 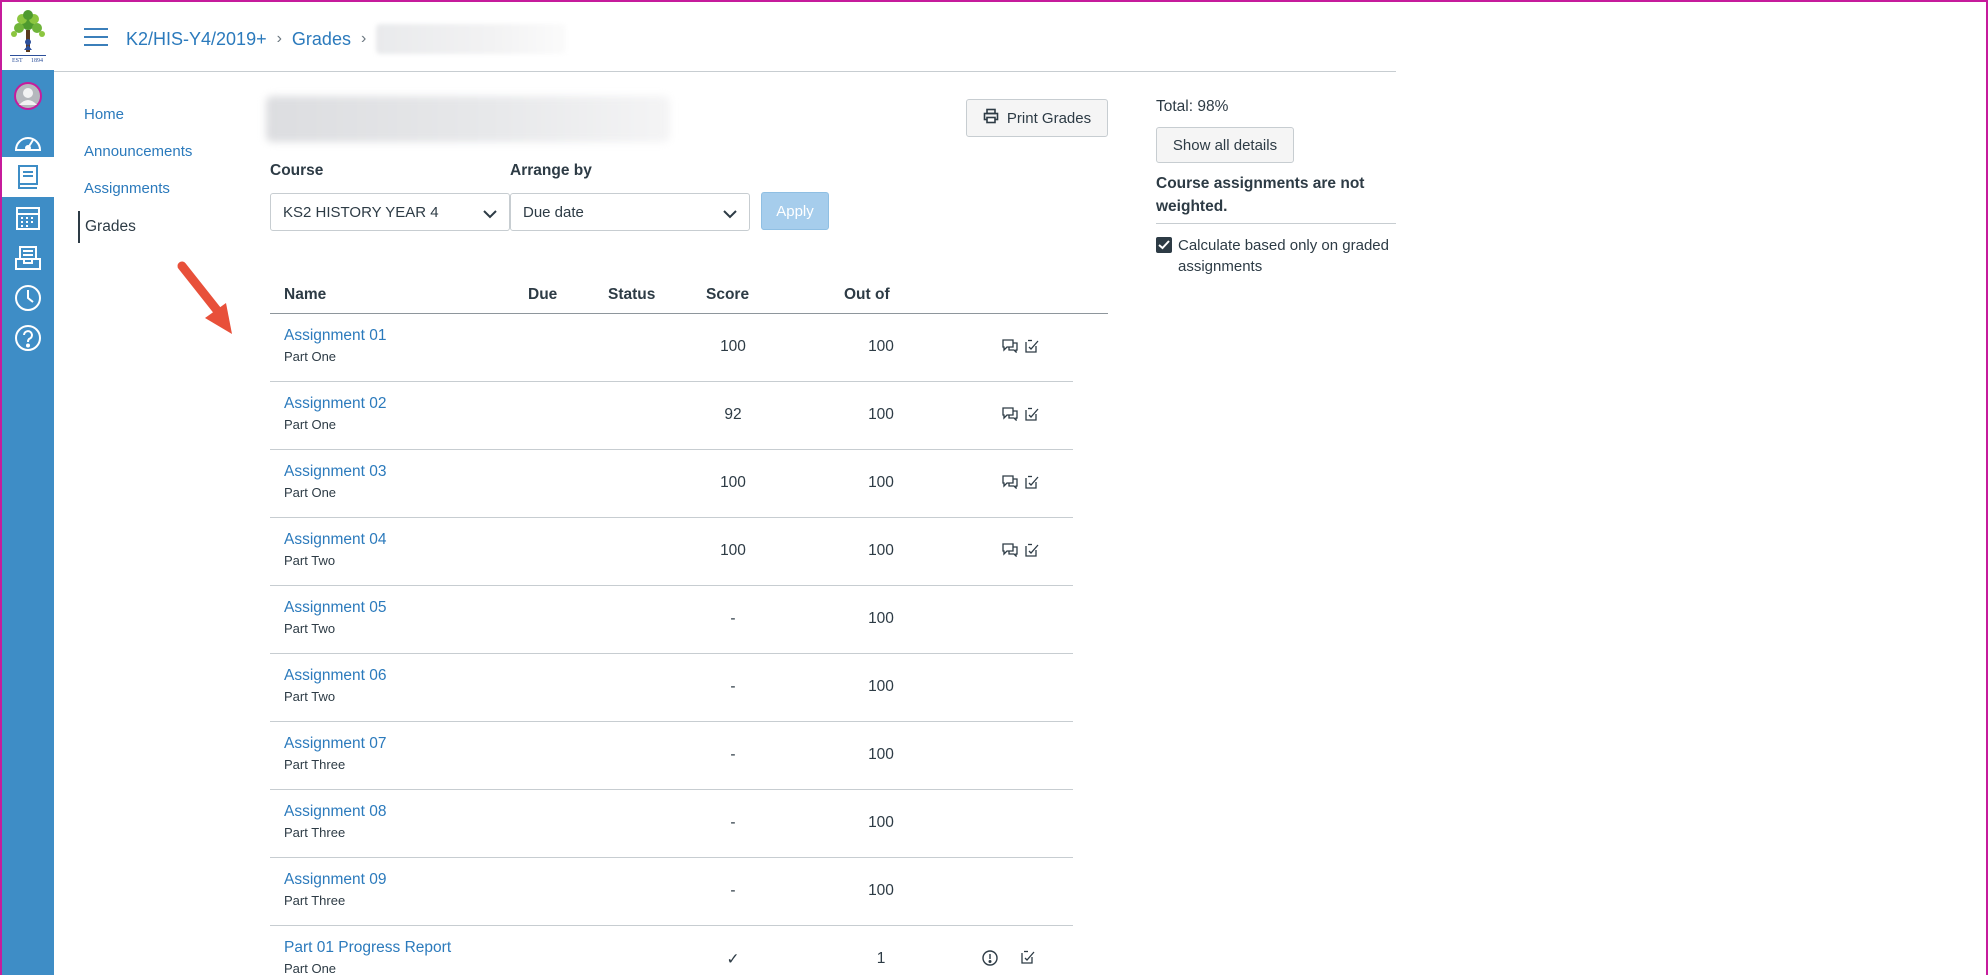 What do you see at coordinates (542, 295) in the screenshot?
I see `column-header-due: Due` at bounding box center [542, 295].